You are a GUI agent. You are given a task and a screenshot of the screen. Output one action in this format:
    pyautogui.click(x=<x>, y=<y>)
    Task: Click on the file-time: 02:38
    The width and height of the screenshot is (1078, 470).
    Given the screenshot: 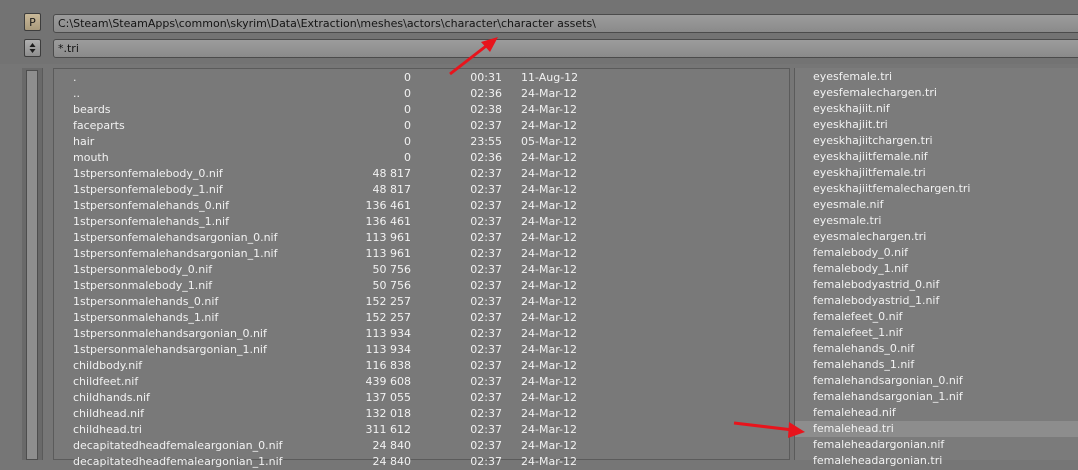 What is the action you would take?
    pyautogui.click(x=486, y=109)
    